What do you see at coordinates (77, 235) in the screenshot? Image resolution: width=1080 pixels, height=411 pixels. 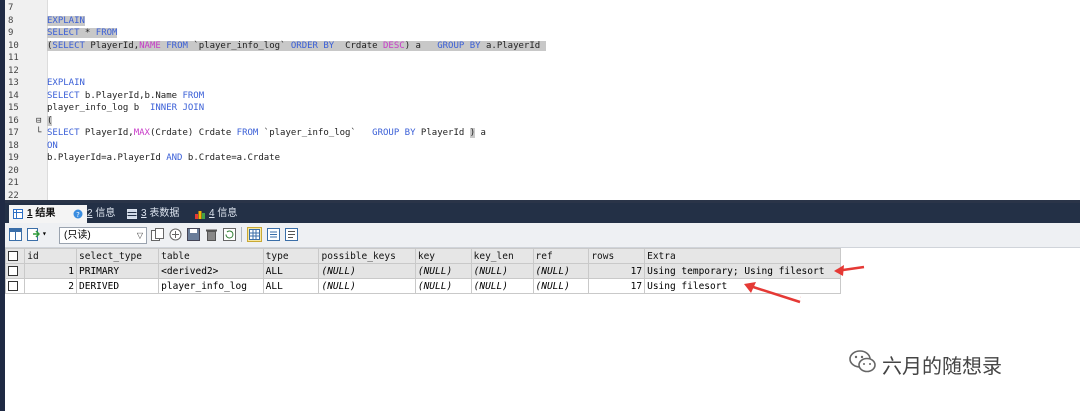 I see `select-value: (只读)` at bounding box center [77, 235].